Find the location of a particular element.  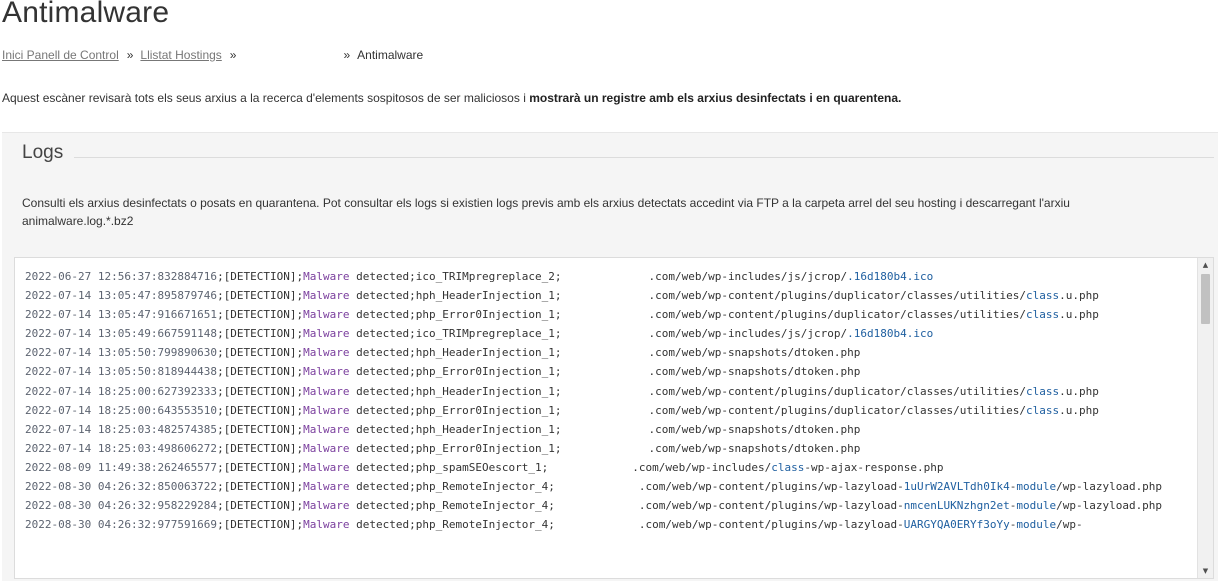

log-timestamp: 2022-07-14 18:25:03:498606272 is located at coordinates (121, 448).